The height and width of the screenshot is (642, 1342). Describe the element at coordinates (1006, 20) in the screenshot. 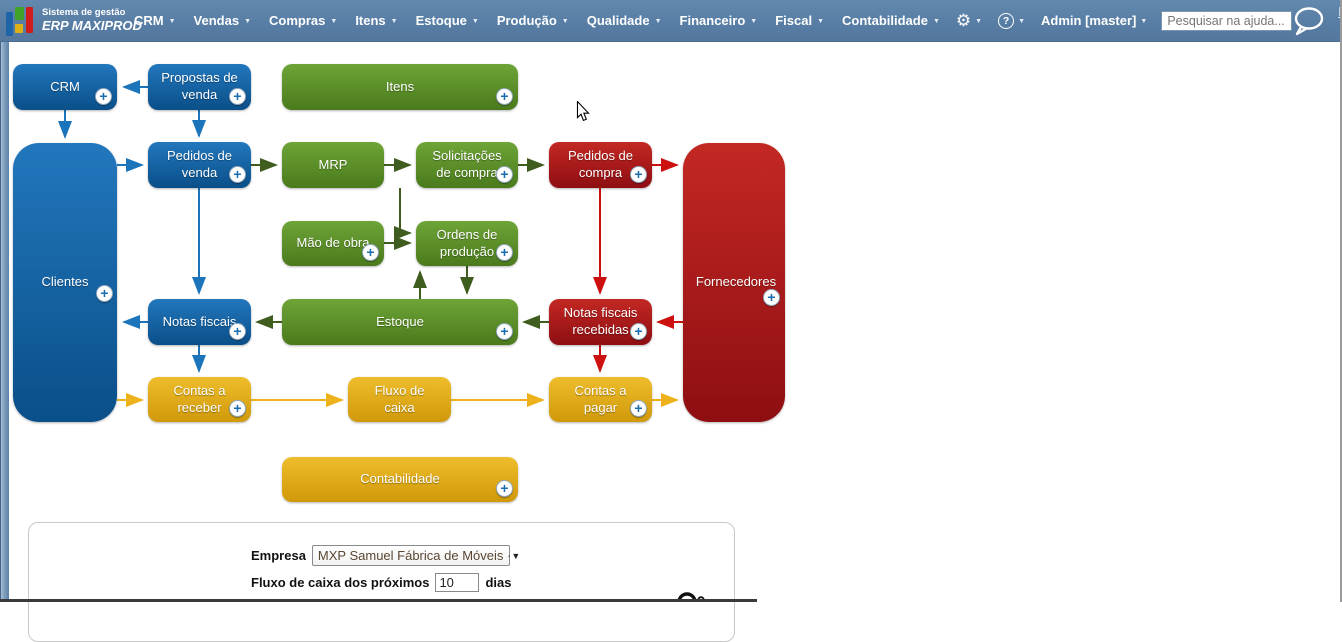

I see `help-icon: ?` at that location.